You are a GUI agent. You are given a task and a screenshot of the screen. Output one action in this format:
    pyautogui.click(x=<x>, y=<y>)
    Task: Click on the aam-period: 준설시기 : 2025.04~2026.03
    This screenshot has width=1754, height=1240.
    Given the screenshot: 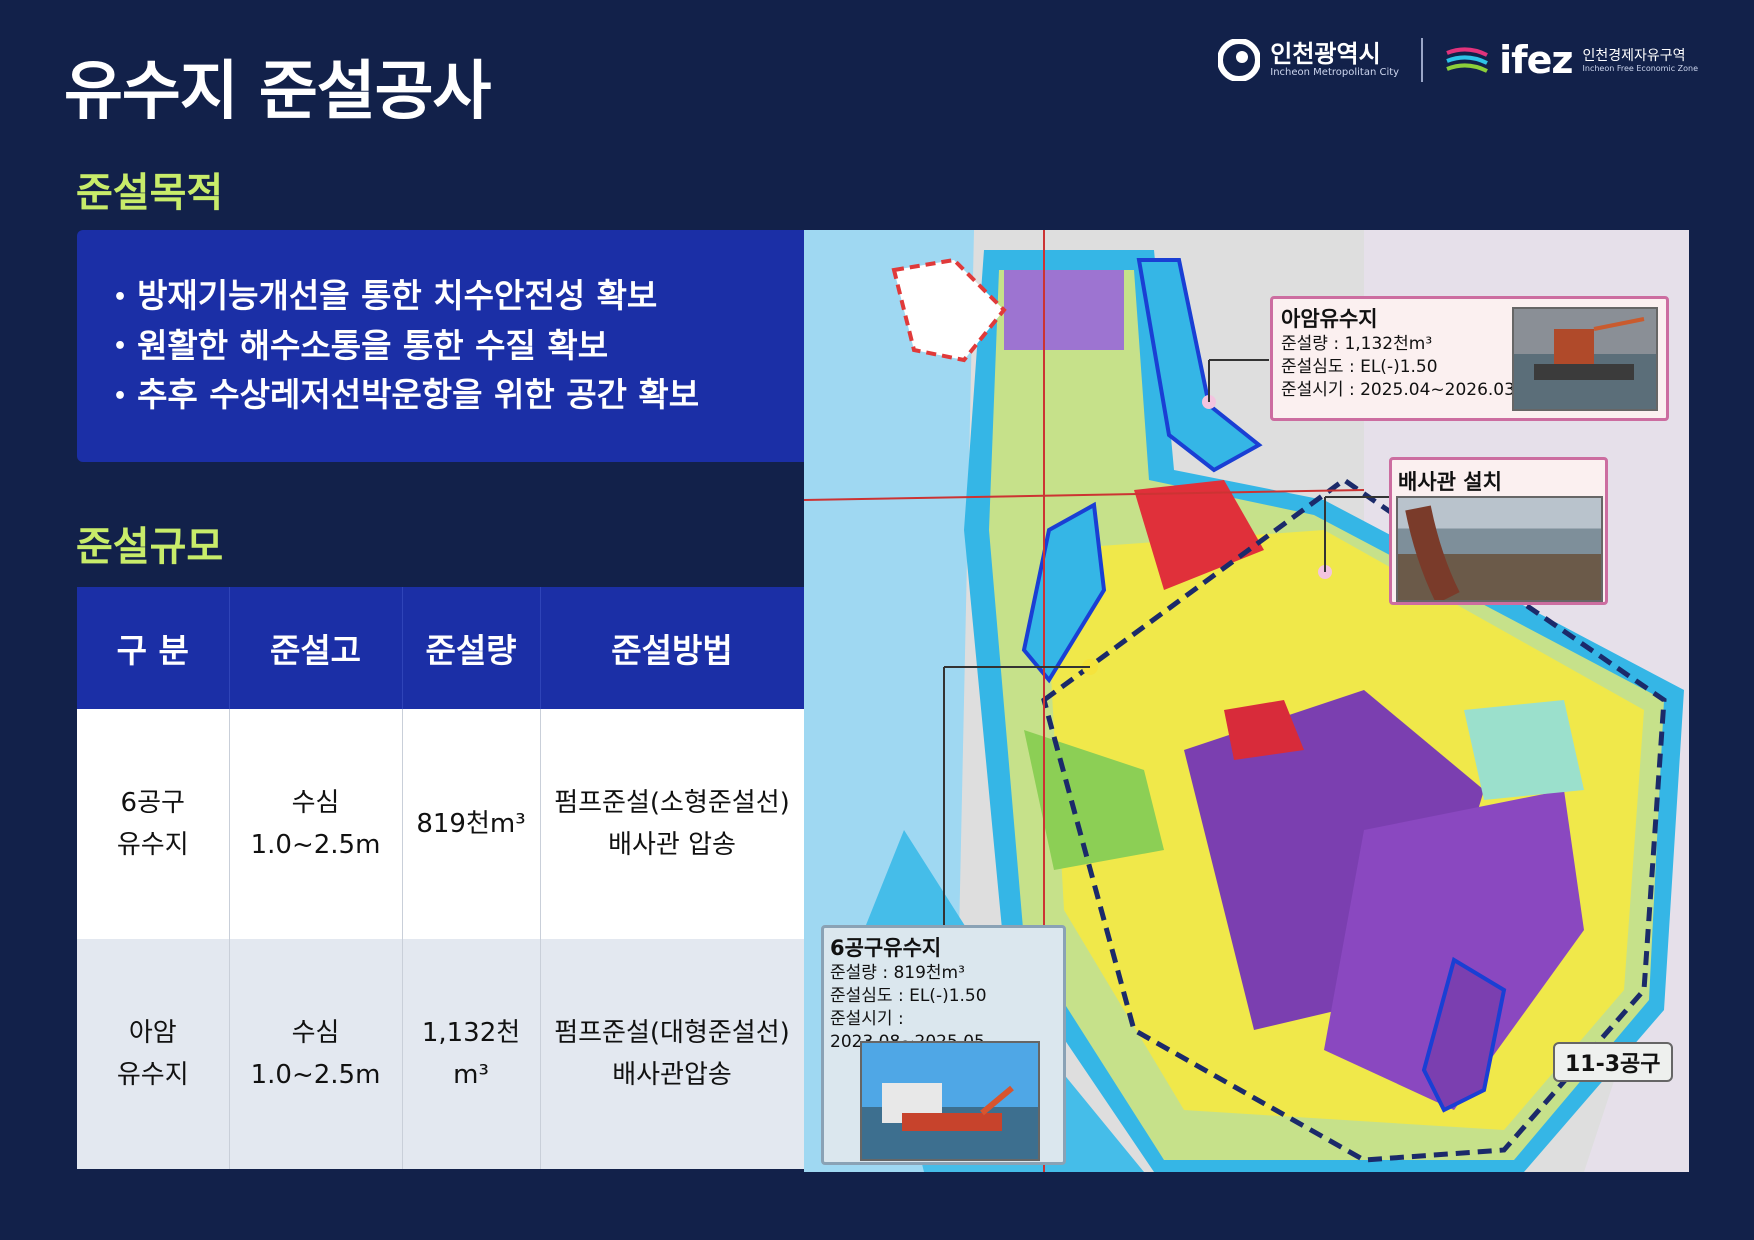 What is the action you would take?
    pyautogui.click(x=1398, y=390)
    